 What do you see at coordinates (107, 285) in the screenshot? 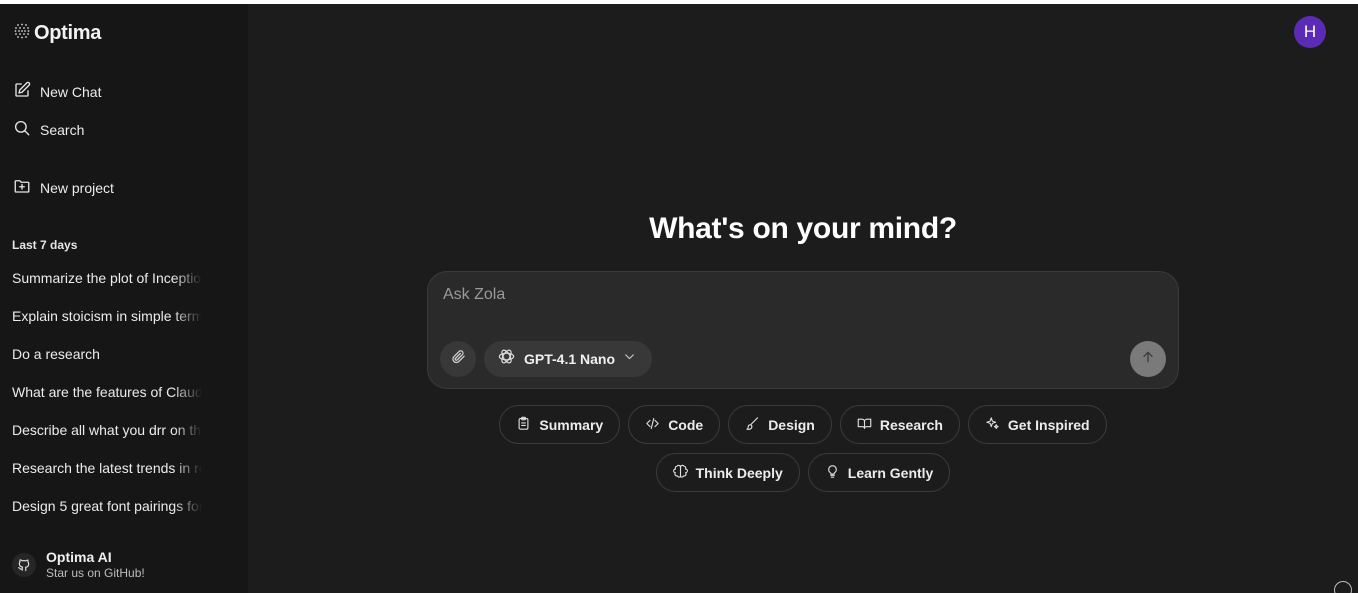
I see `history-item: Summarize the plot of Inception` at bounding box center [107, 285].